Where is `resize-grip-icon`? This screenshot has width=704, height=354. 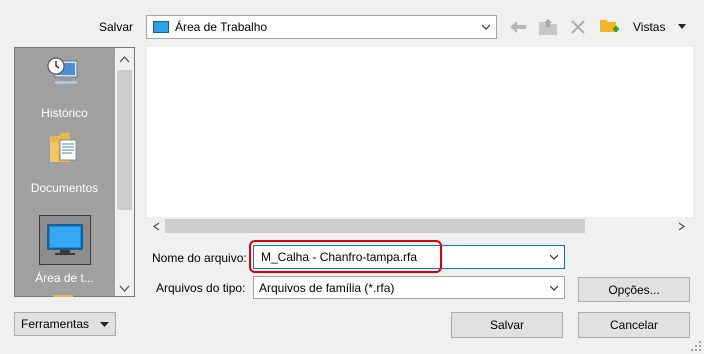
resize-grip-icon is located at coordinates (696, 346).